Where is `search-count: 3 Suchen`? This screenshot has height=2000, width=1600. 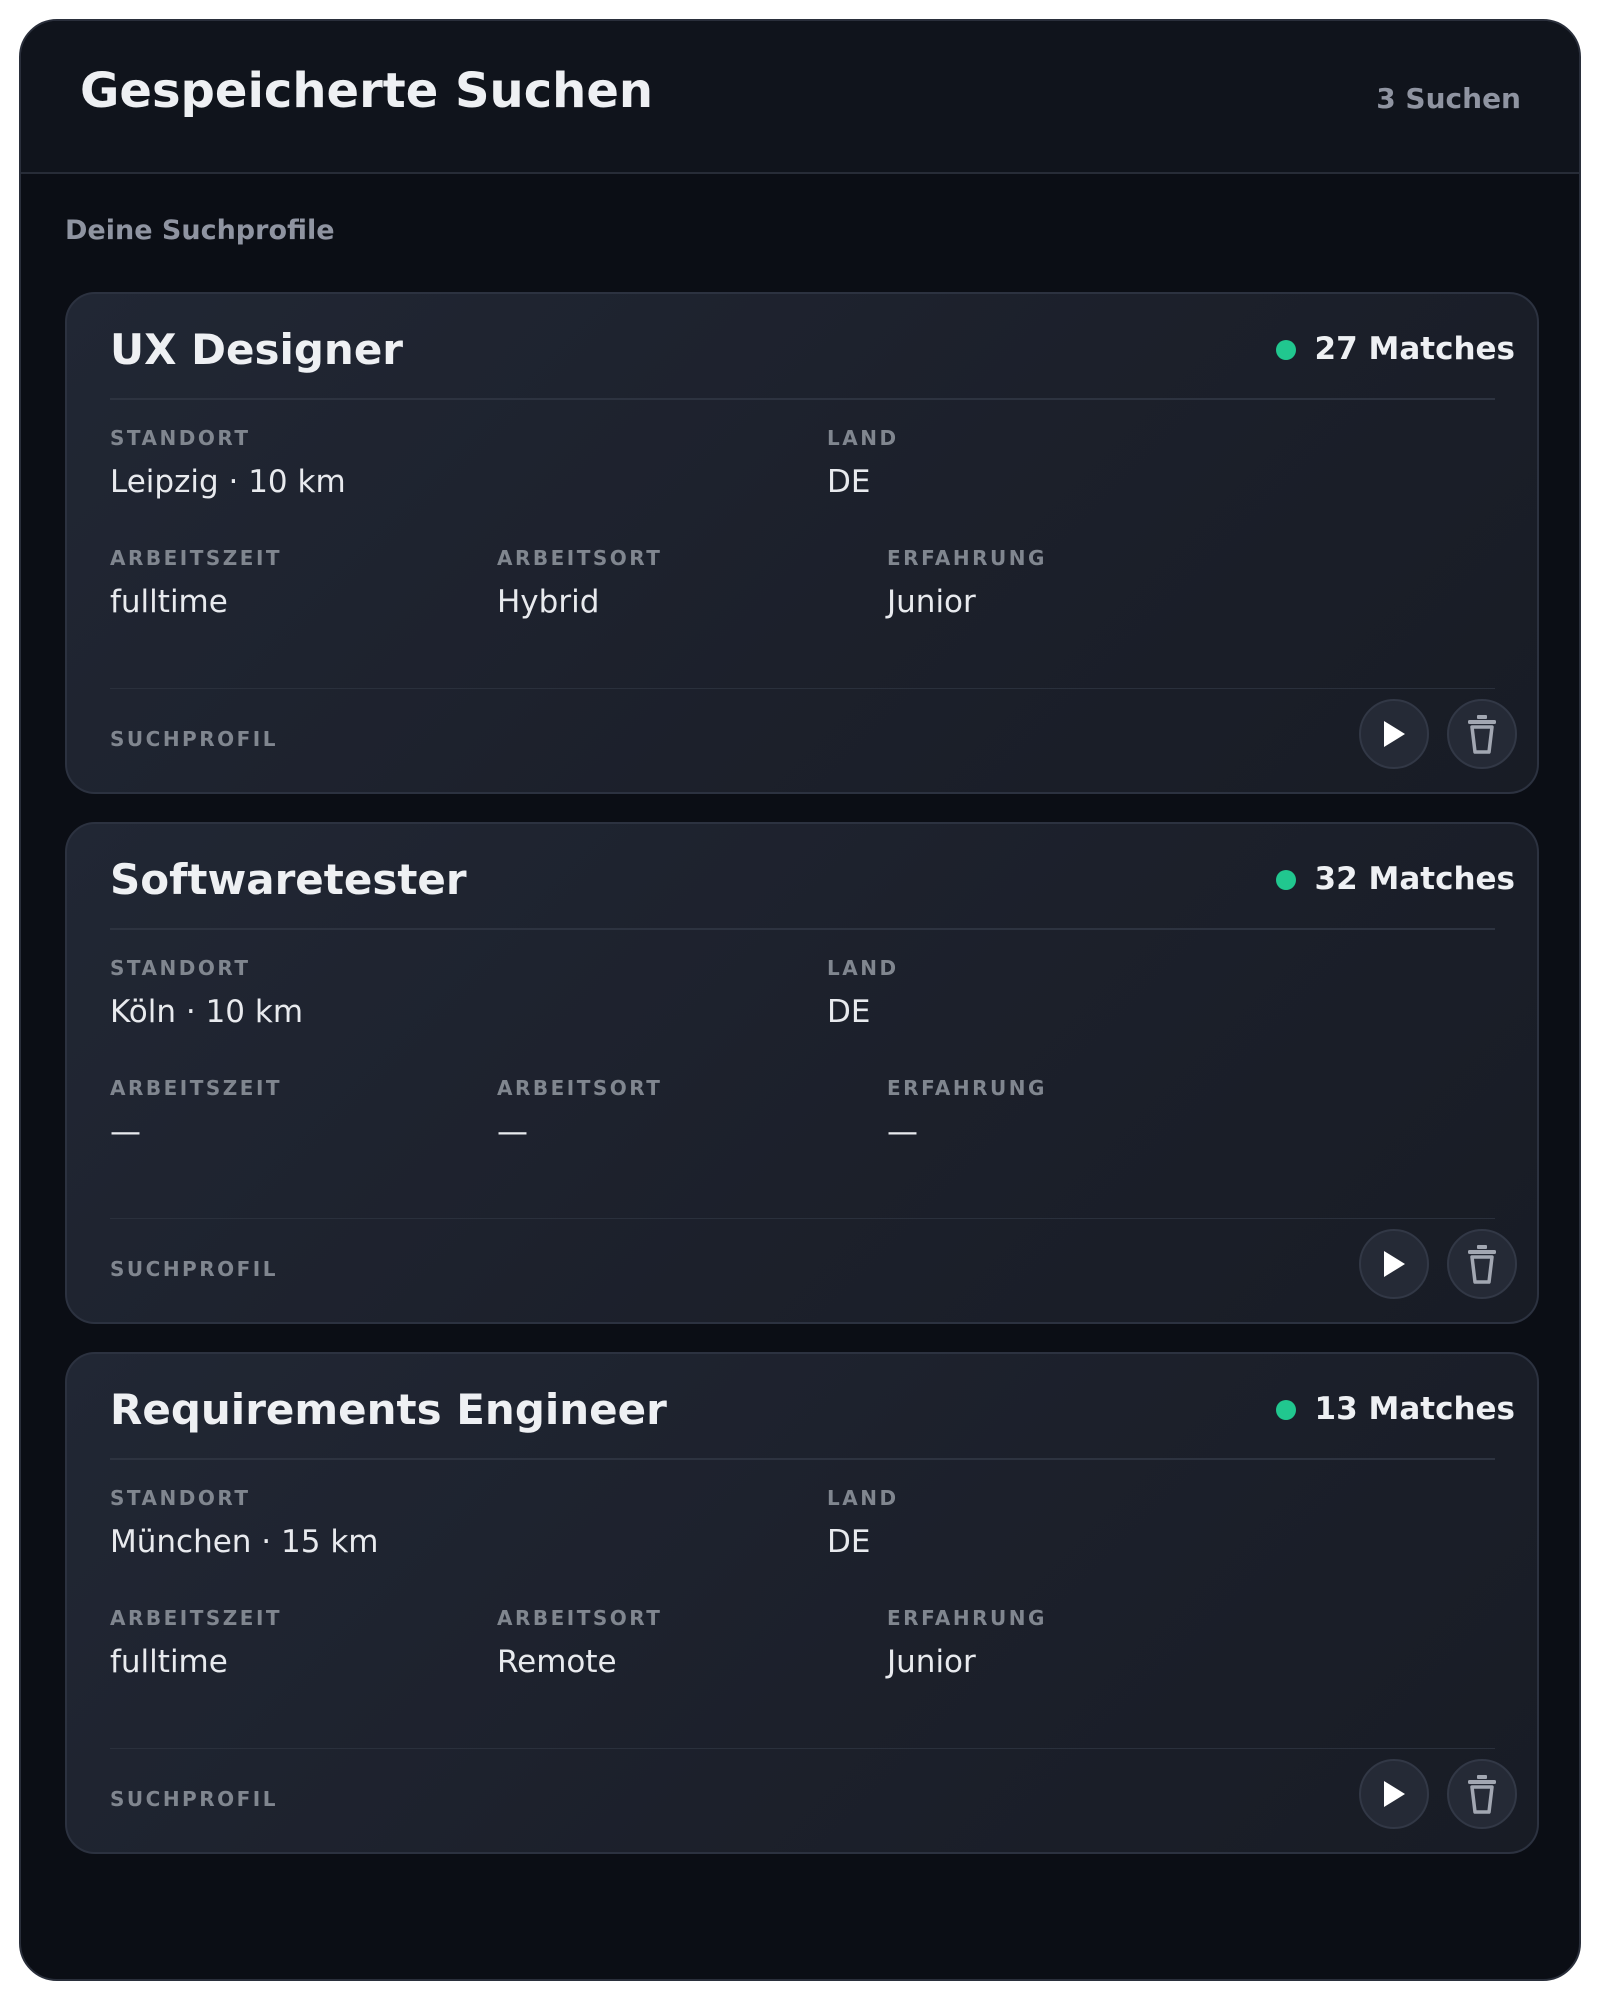 search-count: 3 Suchen is located at coordinates (1448, 98).